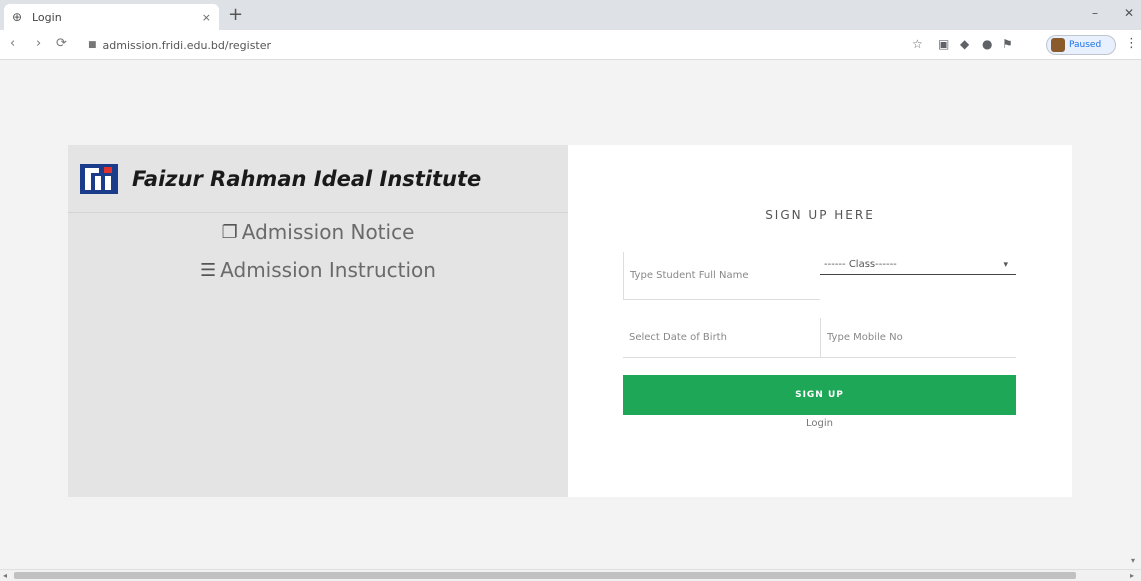 This screenshot has width=1141, height=581. I want to click on admission-instruction-link: ☰ Admission Instruction, so click(318, 270).